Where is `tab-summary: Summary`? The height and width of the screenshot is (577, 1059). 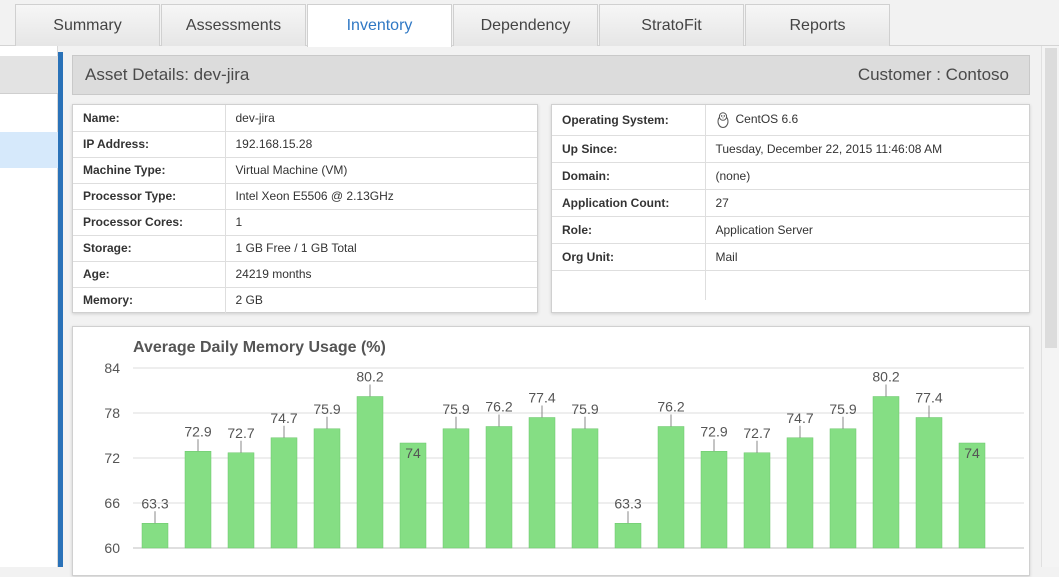 tab-summary: Summary is located at coordinates (87, 25).